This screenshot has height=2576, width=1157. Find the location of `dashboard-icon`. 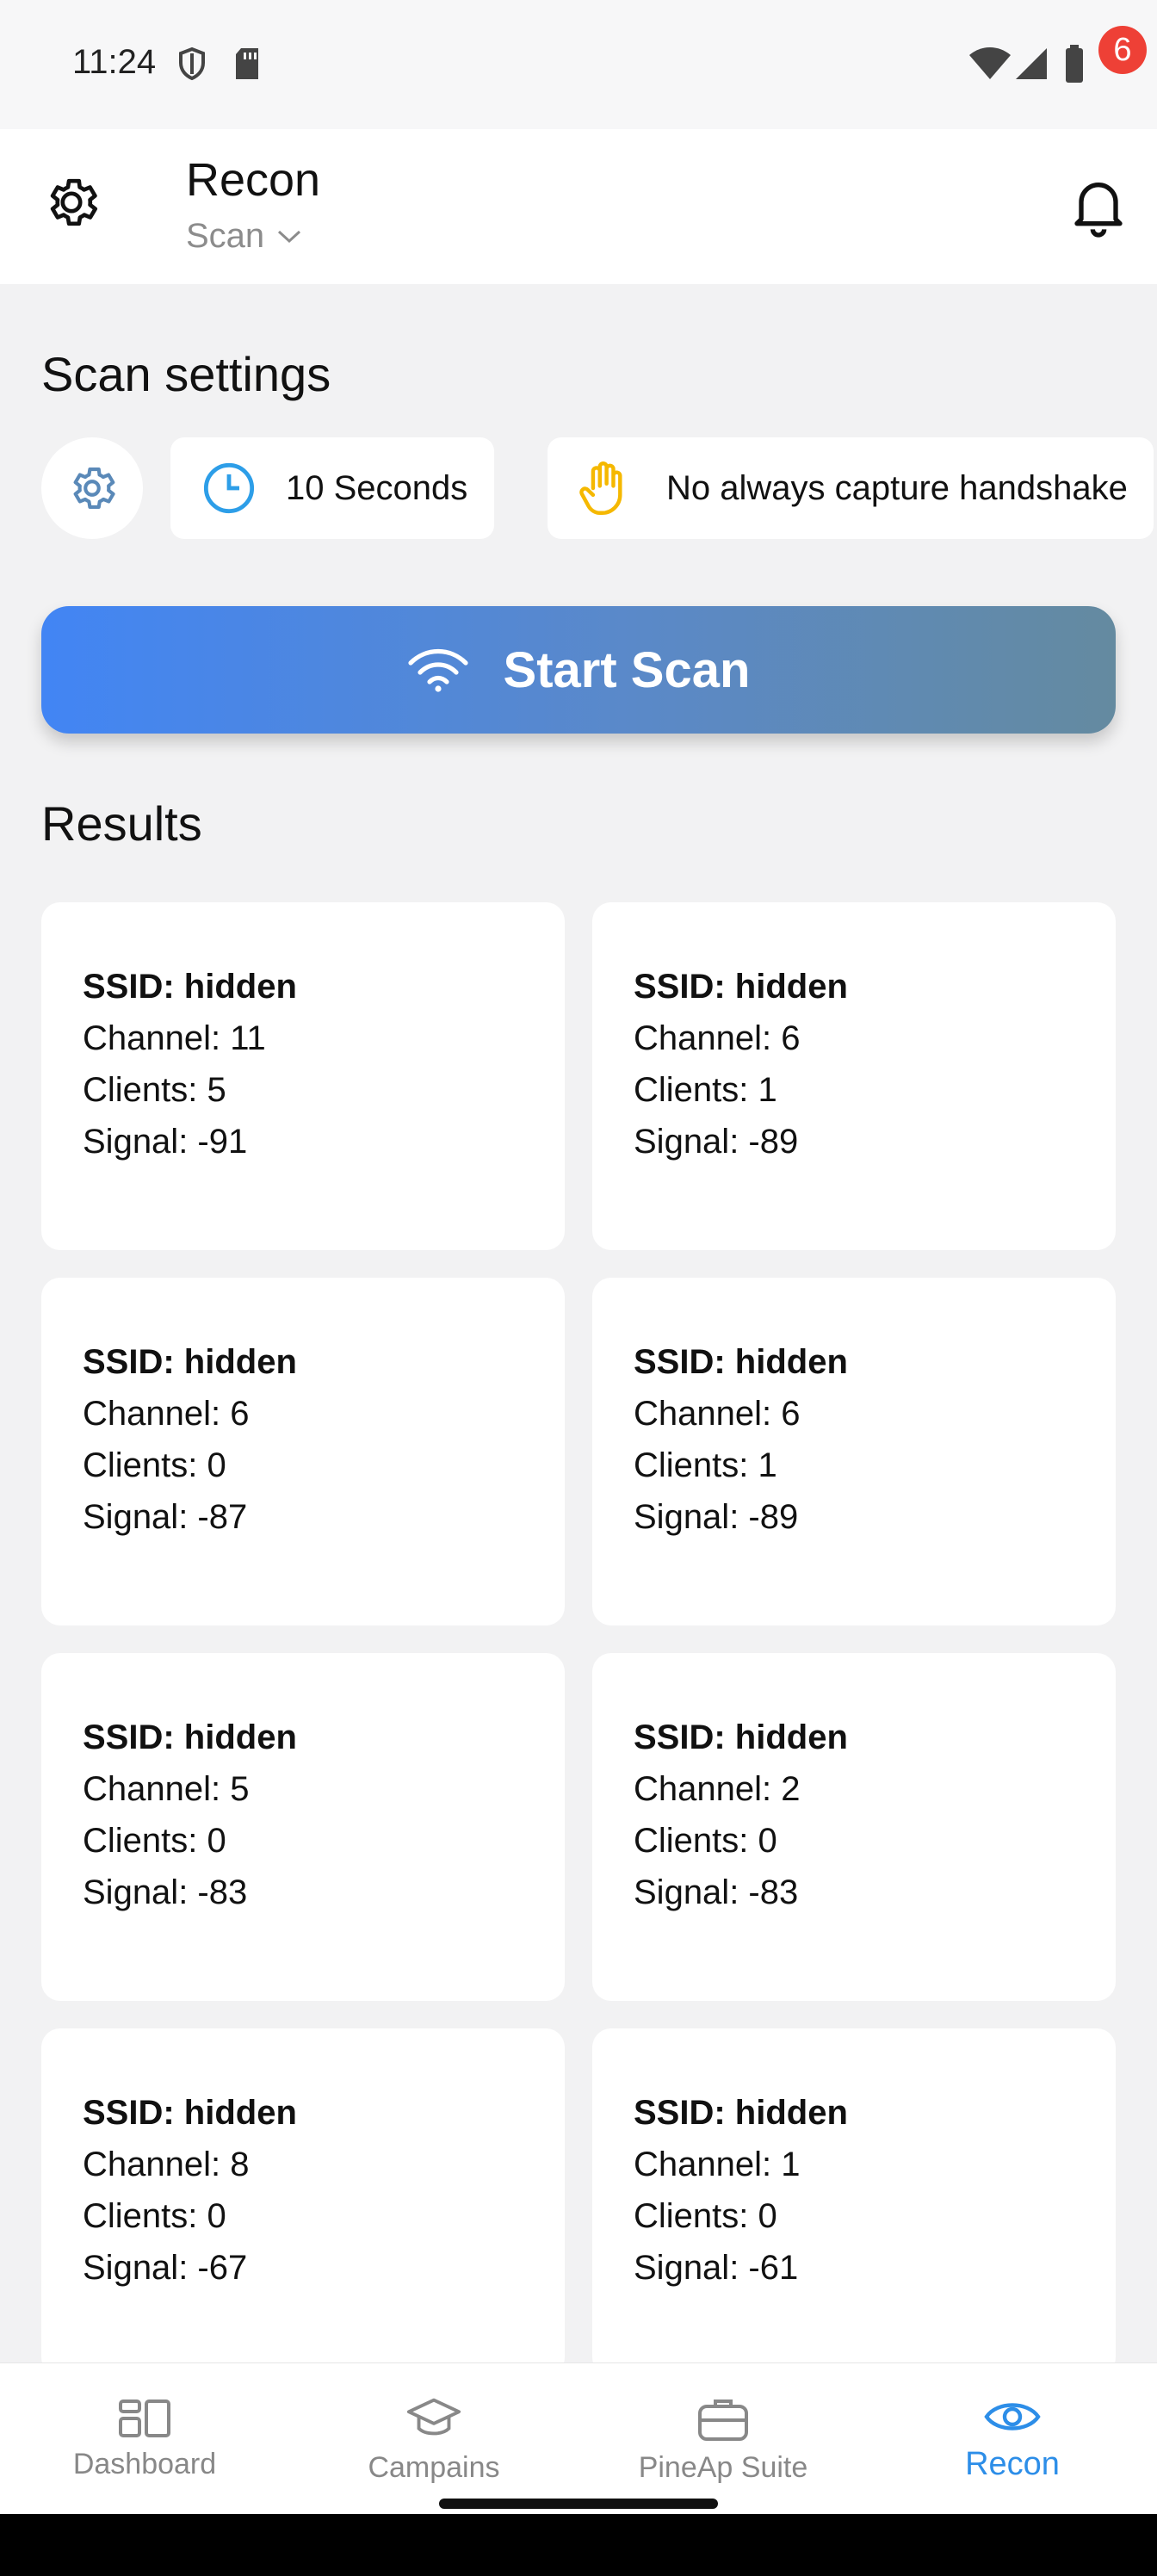

dashboard-icon is located at coordinates (145, 2418).